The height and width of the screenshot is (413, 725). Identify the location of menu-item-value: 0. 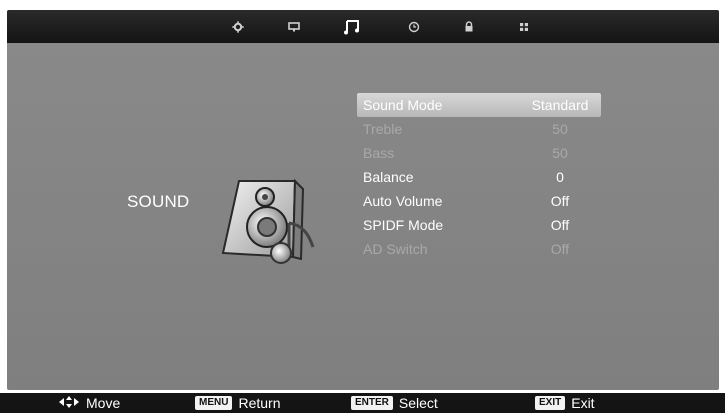
(560, 177).